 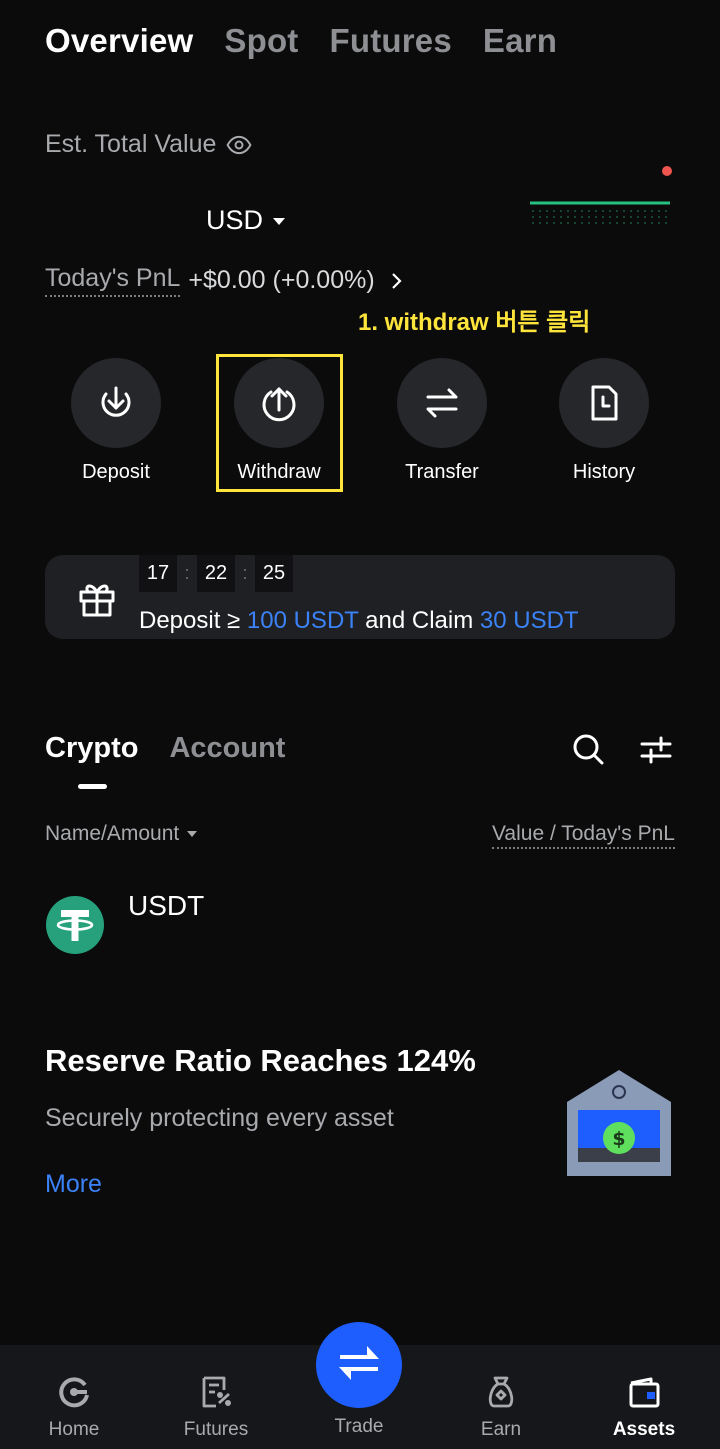 What do you see at coordinates (419, 620) in the screenshot?
I see `promo-text-mid: and Claim` at bounding box center [419, 620].